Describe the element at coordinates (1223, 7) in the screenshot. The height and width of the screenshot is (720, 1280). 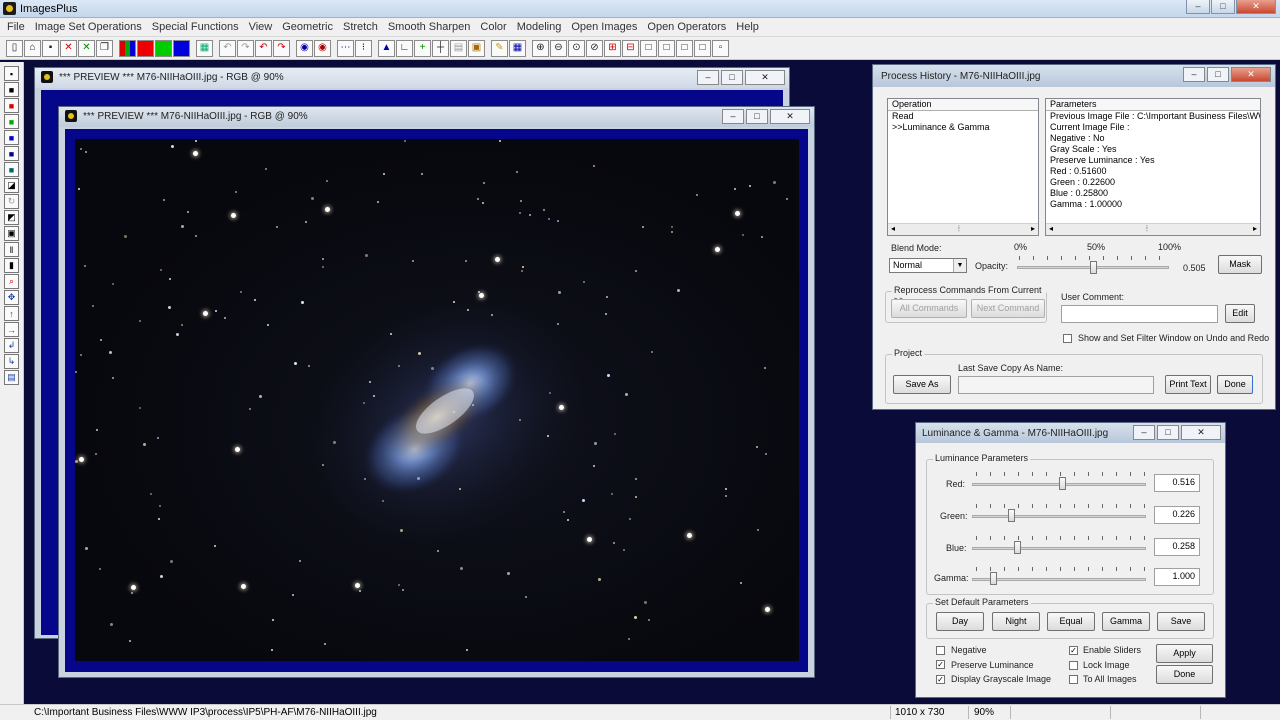
I see `maximize-button: □` at that location.